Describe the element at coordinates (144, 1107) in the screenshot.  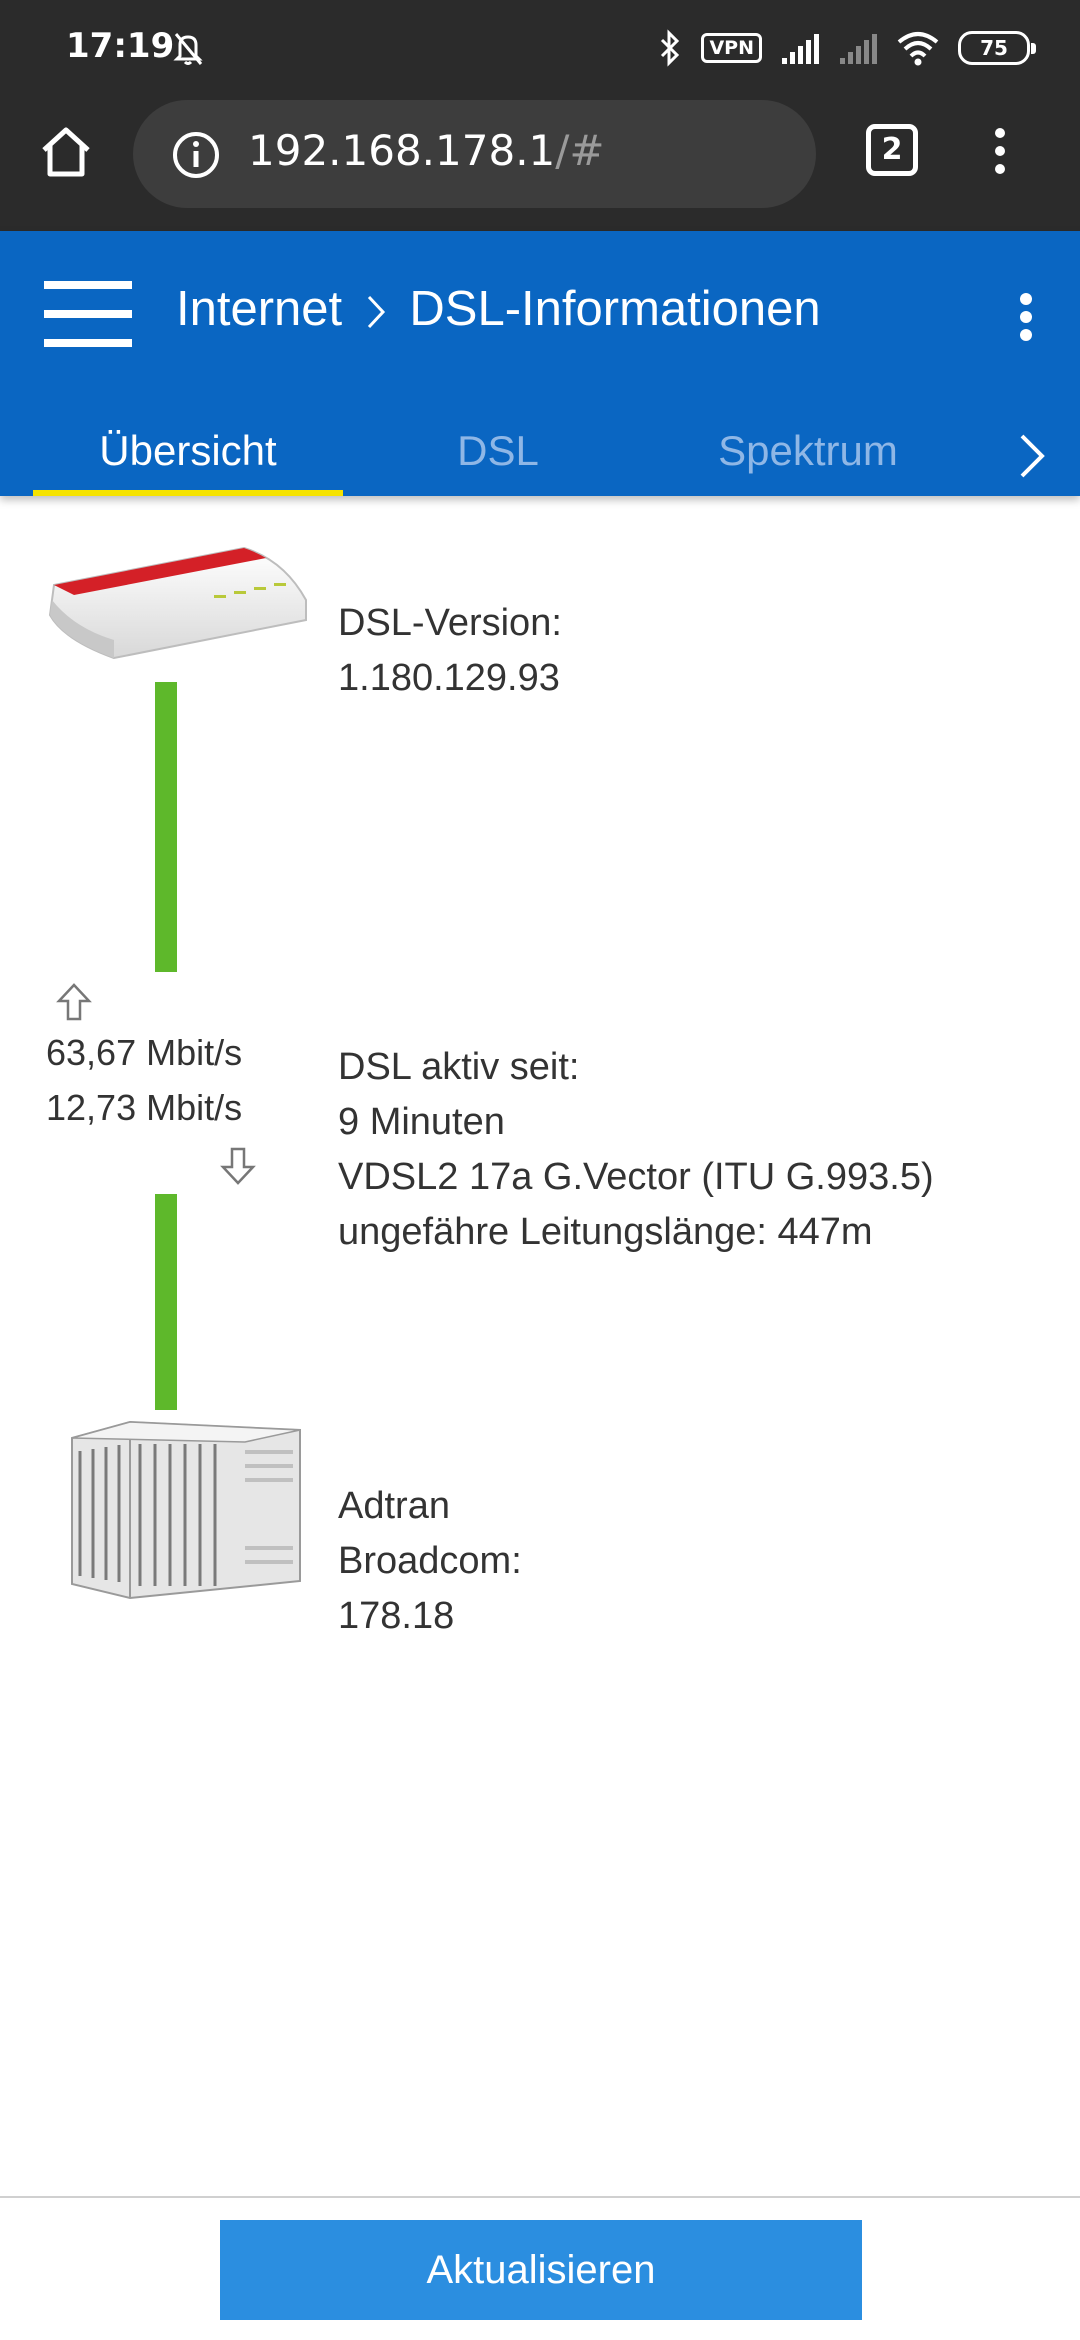
I see `downstream-rate: 12,73 Mbit/s` at that location.